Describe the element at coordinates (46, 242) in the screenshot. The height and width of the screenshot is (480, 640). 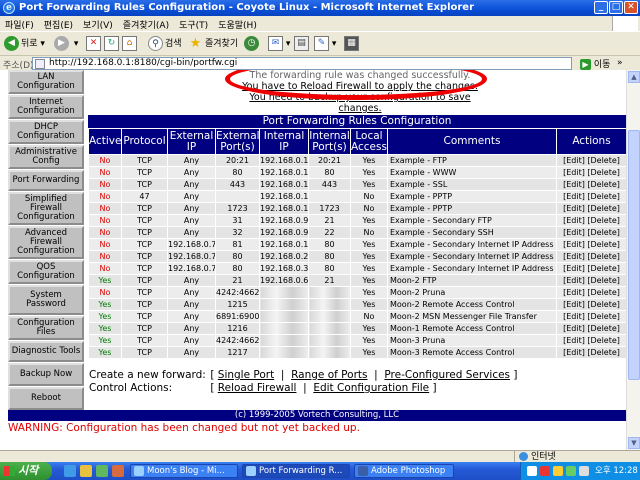
I see `sidebar-item-advanced-firewall: Advanced Firewall Configuration` at that location.